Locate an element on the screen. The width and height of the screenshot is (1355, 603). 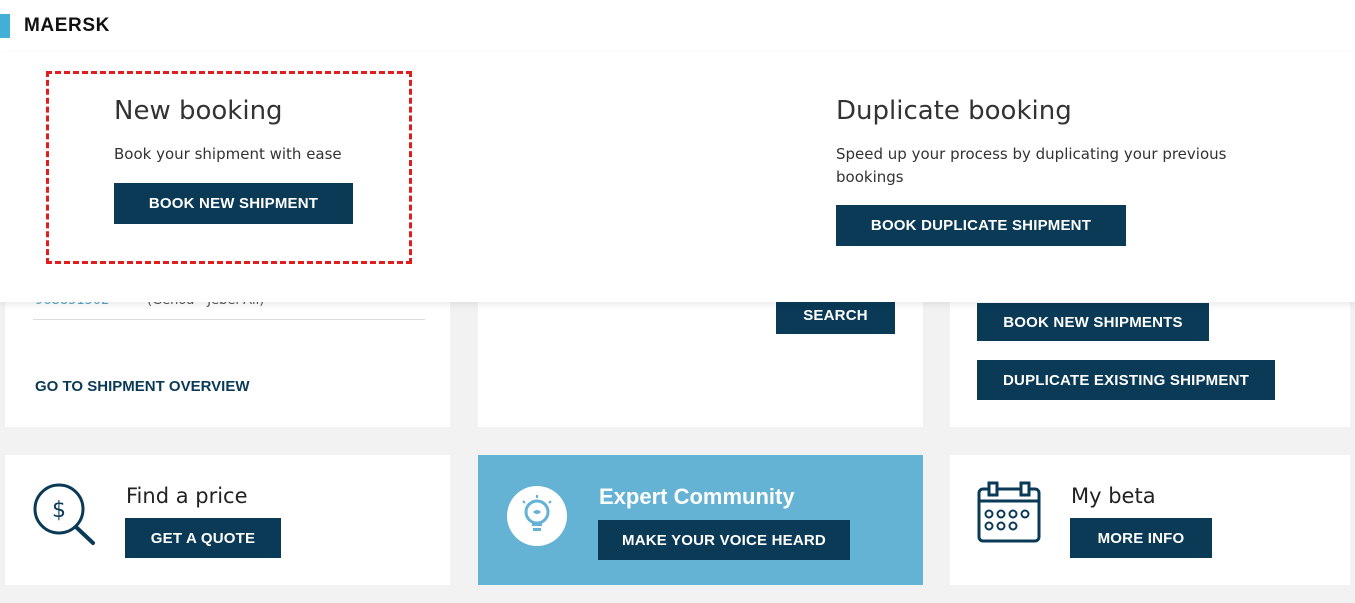
find-price-card: $ Find a price GET A QUOTE is located at coordinates (227, 520).